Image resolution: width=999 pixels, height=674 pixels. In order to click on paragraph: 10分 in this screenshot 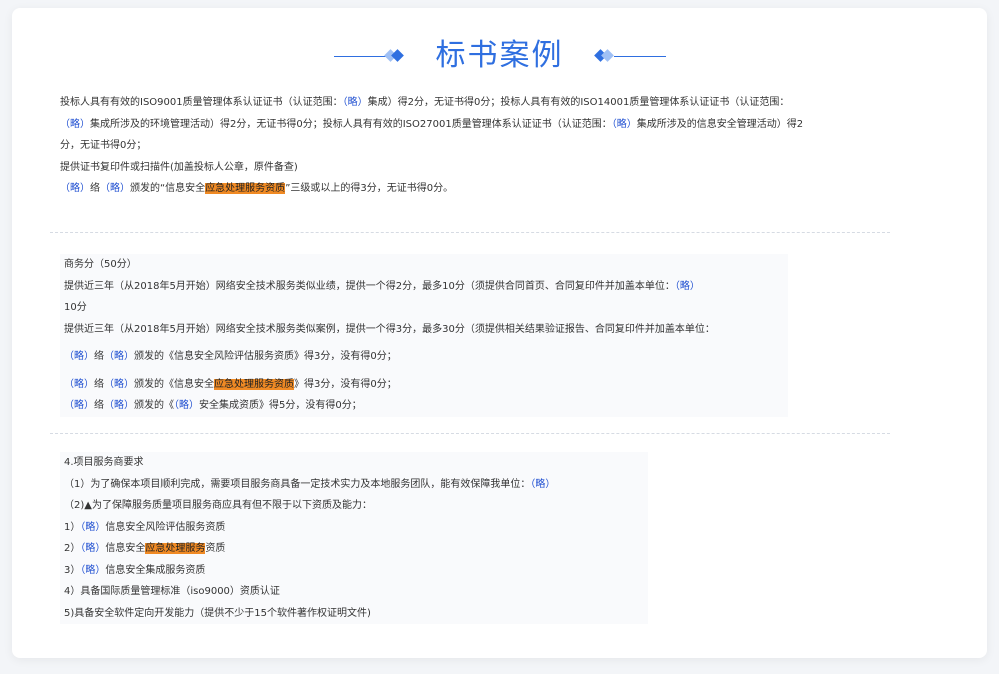, I will do `click(75, 307)`.